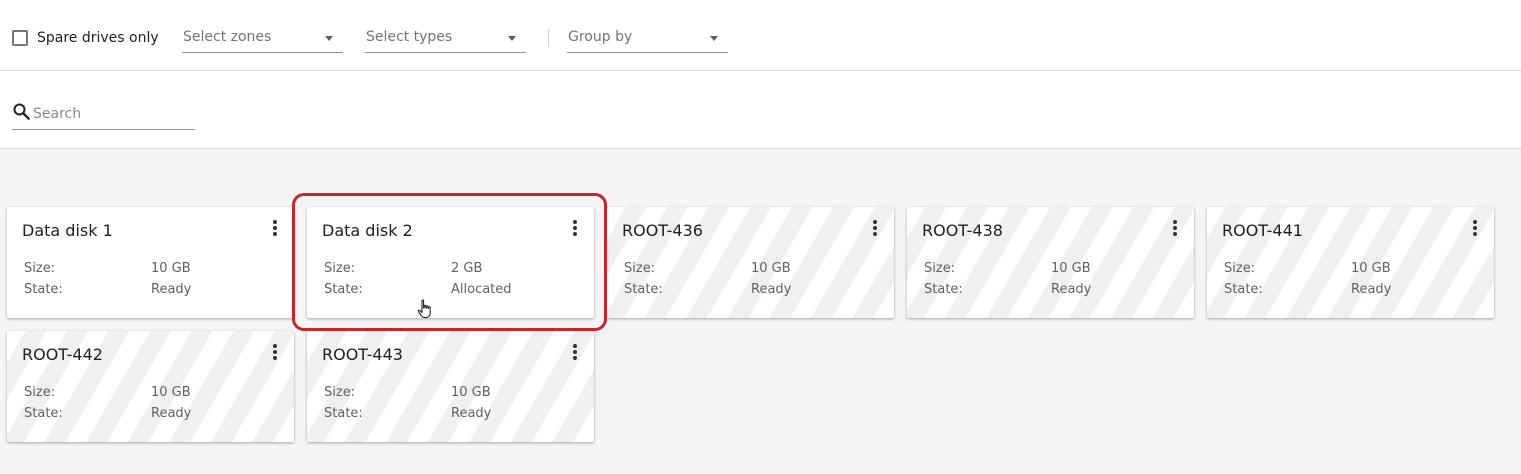 The width and height of the screenshot is (1521, 474). What do you see at coordinates (403, 268) in the screenshot?
I see `disk-size-row: Size: 2 GB` at bounding box center [403, 268].